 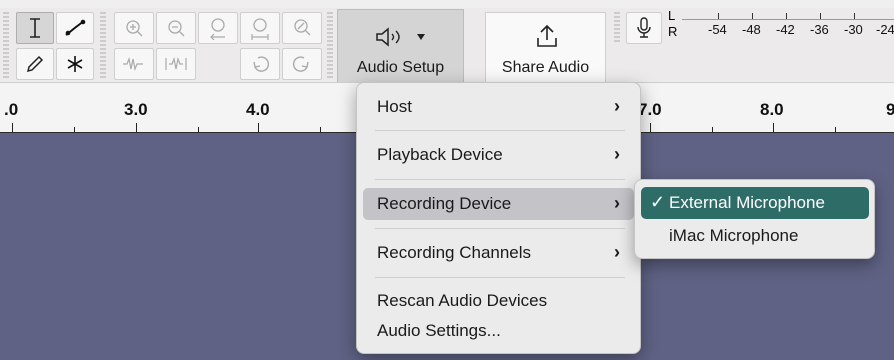 I want to click on meter-scale-value: -24, so click(x=885, y=29).